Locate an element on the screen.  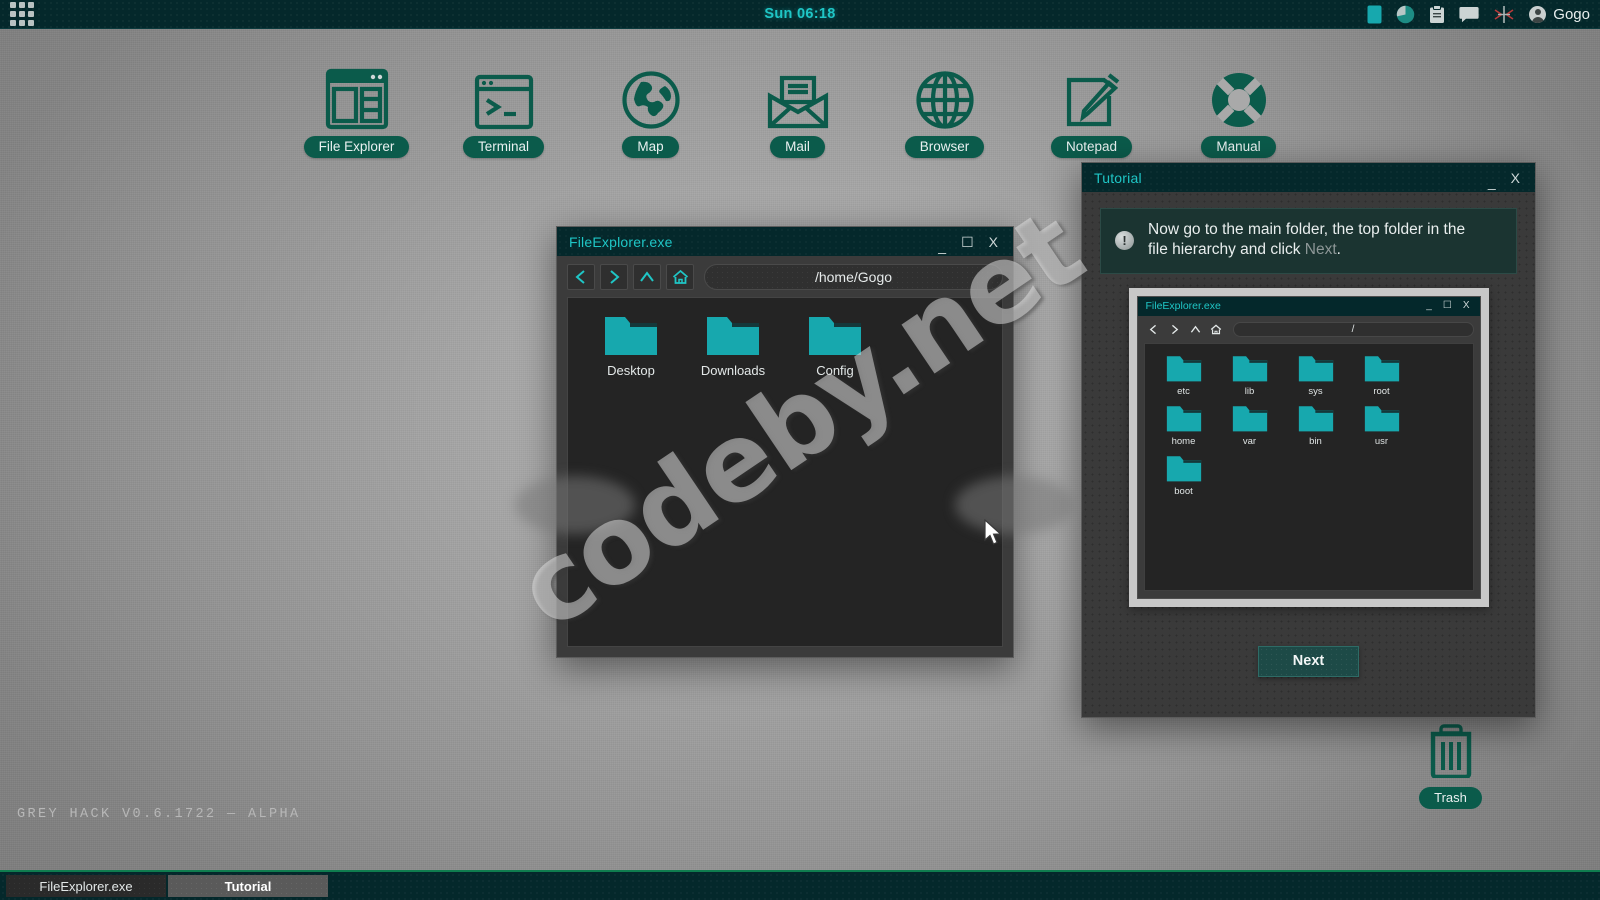
top-bar: Sun 06:18 Gogo is located at coordinates (800, 14).